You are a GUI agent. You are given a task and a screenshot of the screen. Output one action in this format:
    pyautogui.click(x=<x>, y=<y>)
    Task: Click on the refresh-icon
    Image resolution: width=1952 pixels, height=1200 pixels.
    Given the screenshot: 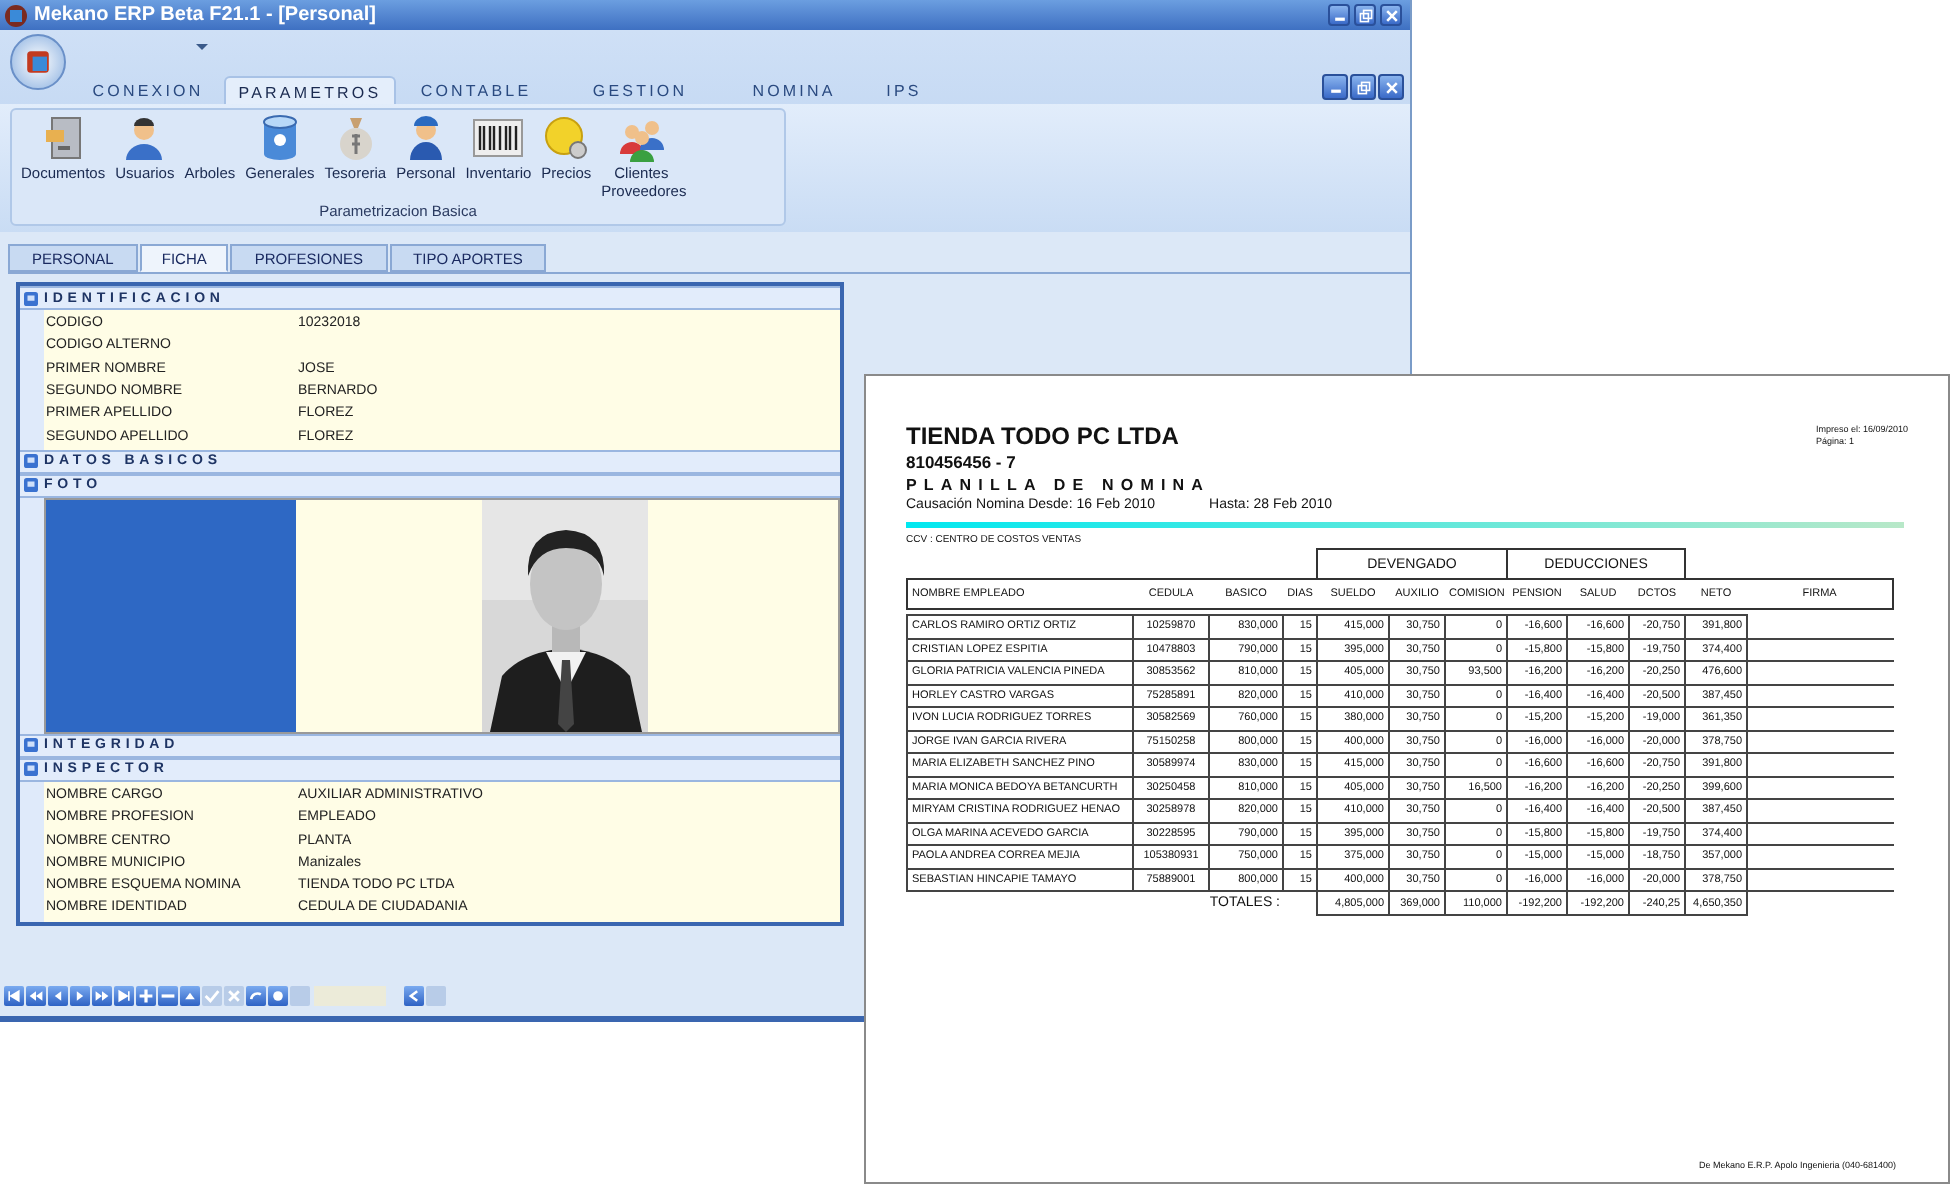 What is the action you would take?
    pyautogui.click(x=256, y=995)
    